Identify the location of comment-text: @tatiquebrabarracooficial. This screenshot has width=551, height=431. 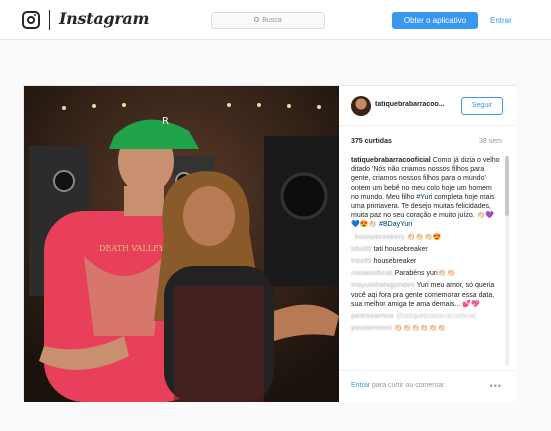
(435, 317).